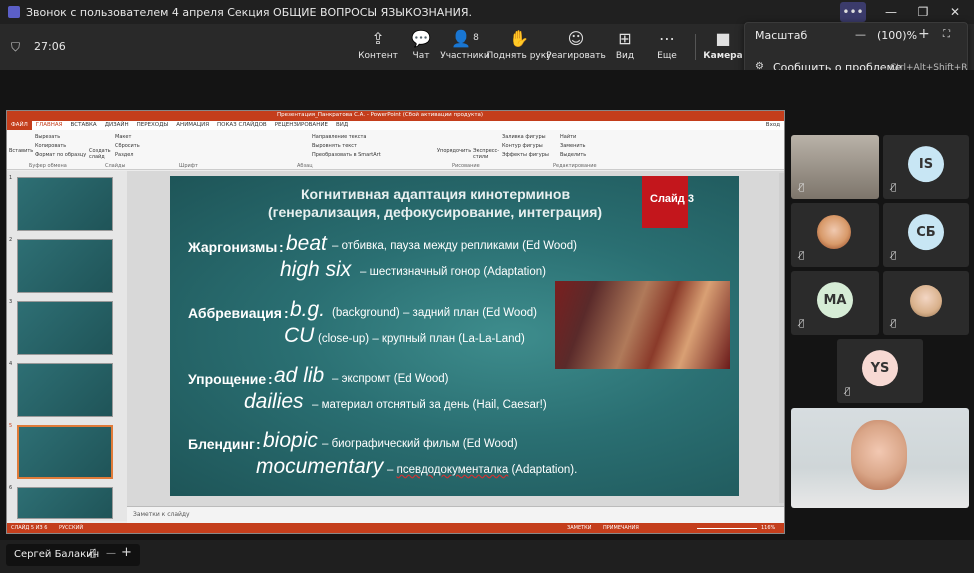 The width and height of the screenshot is (974, 573). What do you see at coordinates (955, 12) in the screenshot?
I see `close-button: ✕` at bounding box center [955, 12].